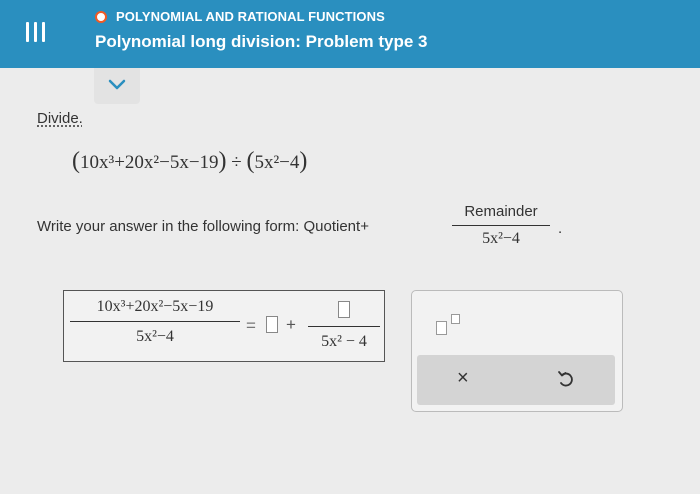 This screenshot has width=700, height=494. I want to click on topic-label: POLYNOMIAL AND RATIONAL FUNCTIONS, so click(250, 16).